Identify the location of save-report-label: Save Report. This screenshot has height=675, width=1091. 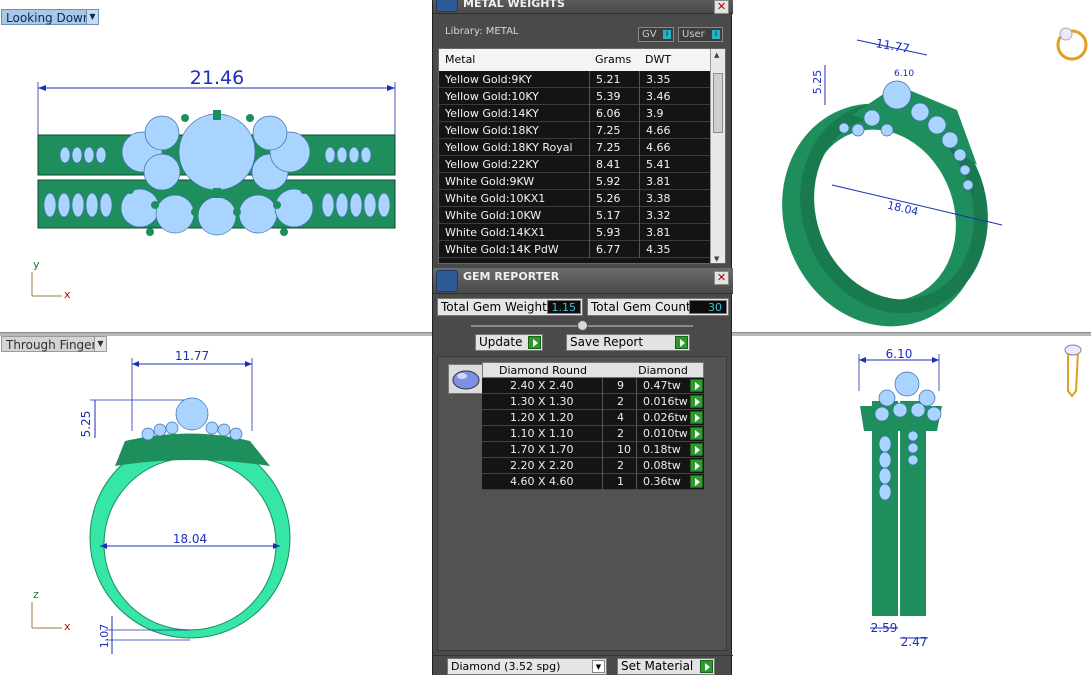
(607, 342).